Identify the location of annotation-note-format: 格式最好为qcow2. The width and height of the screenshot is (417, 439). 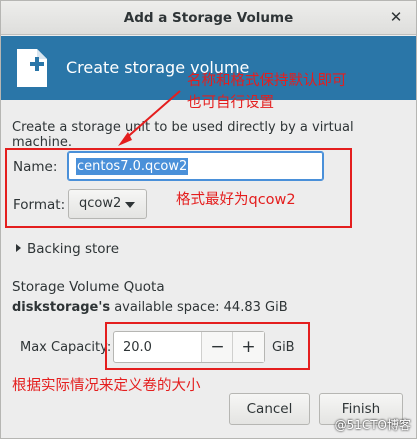
(236, 200).